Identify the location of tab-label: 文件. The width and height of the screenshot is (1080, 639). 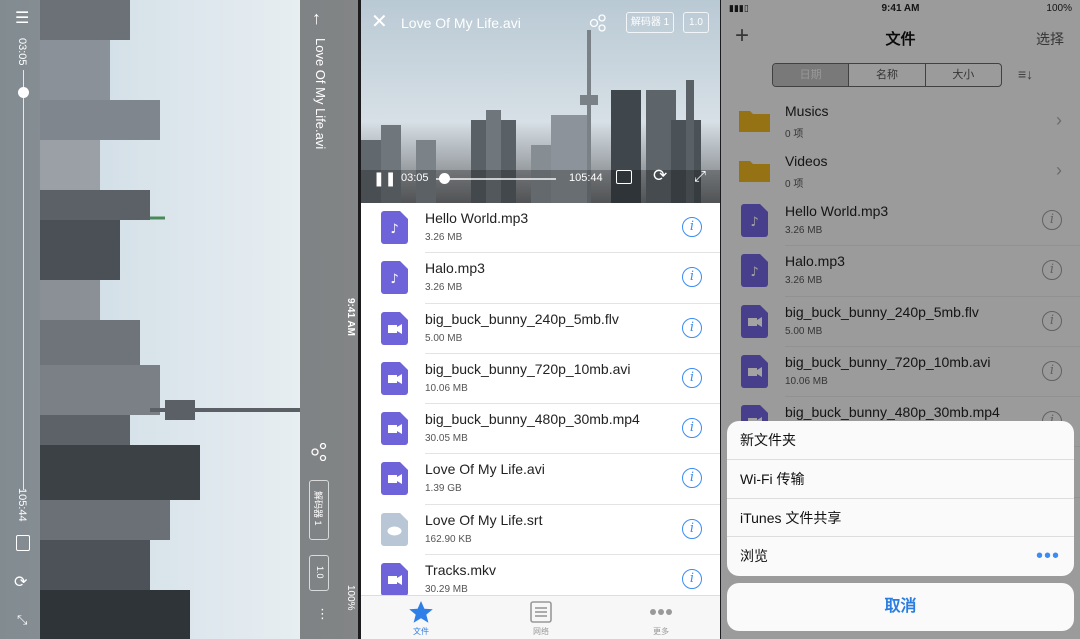
(421, 631).